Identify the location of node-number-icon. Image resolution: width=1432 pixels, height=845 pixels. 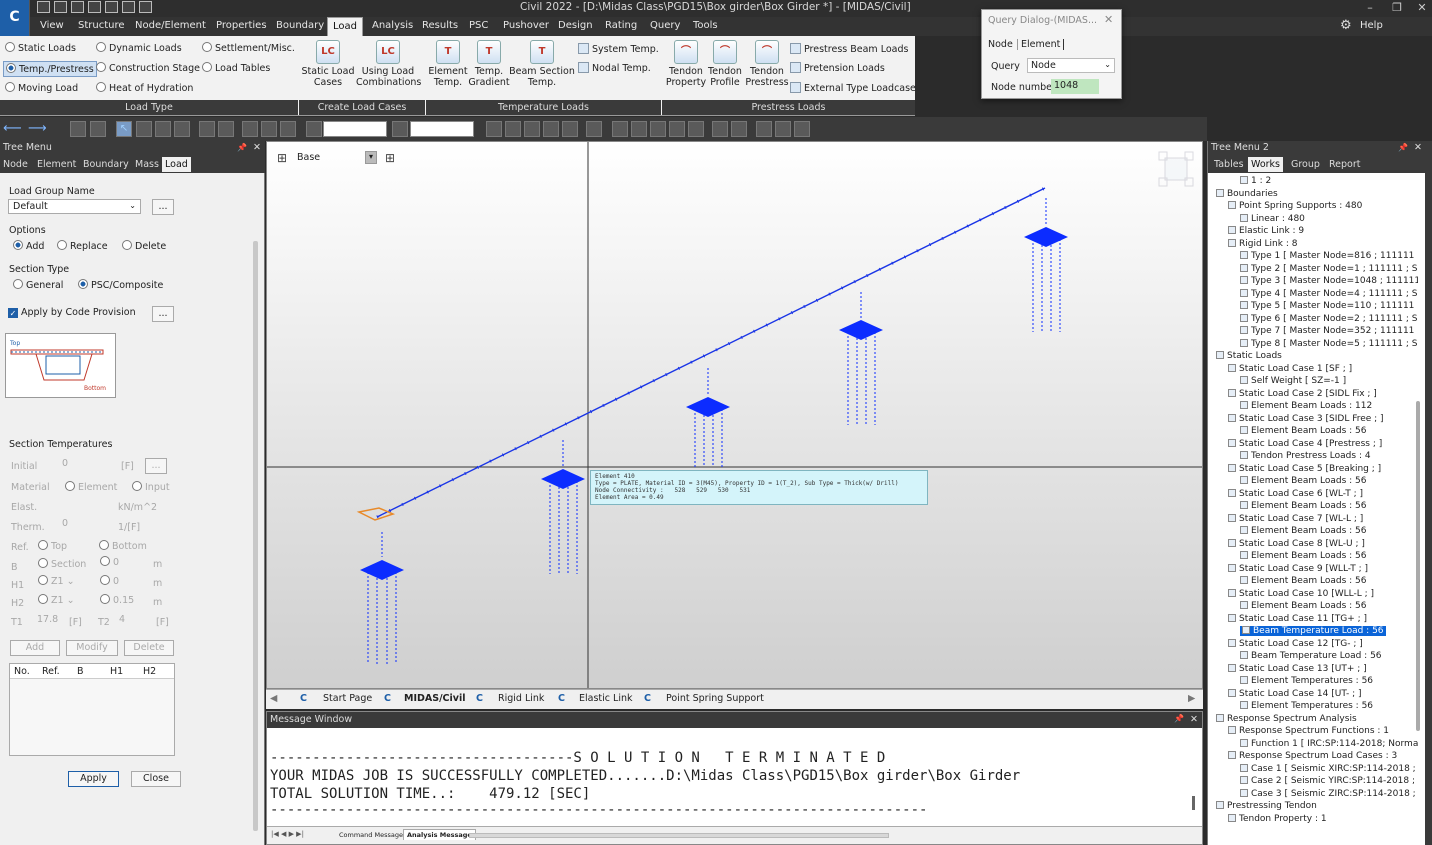
(720, 129).